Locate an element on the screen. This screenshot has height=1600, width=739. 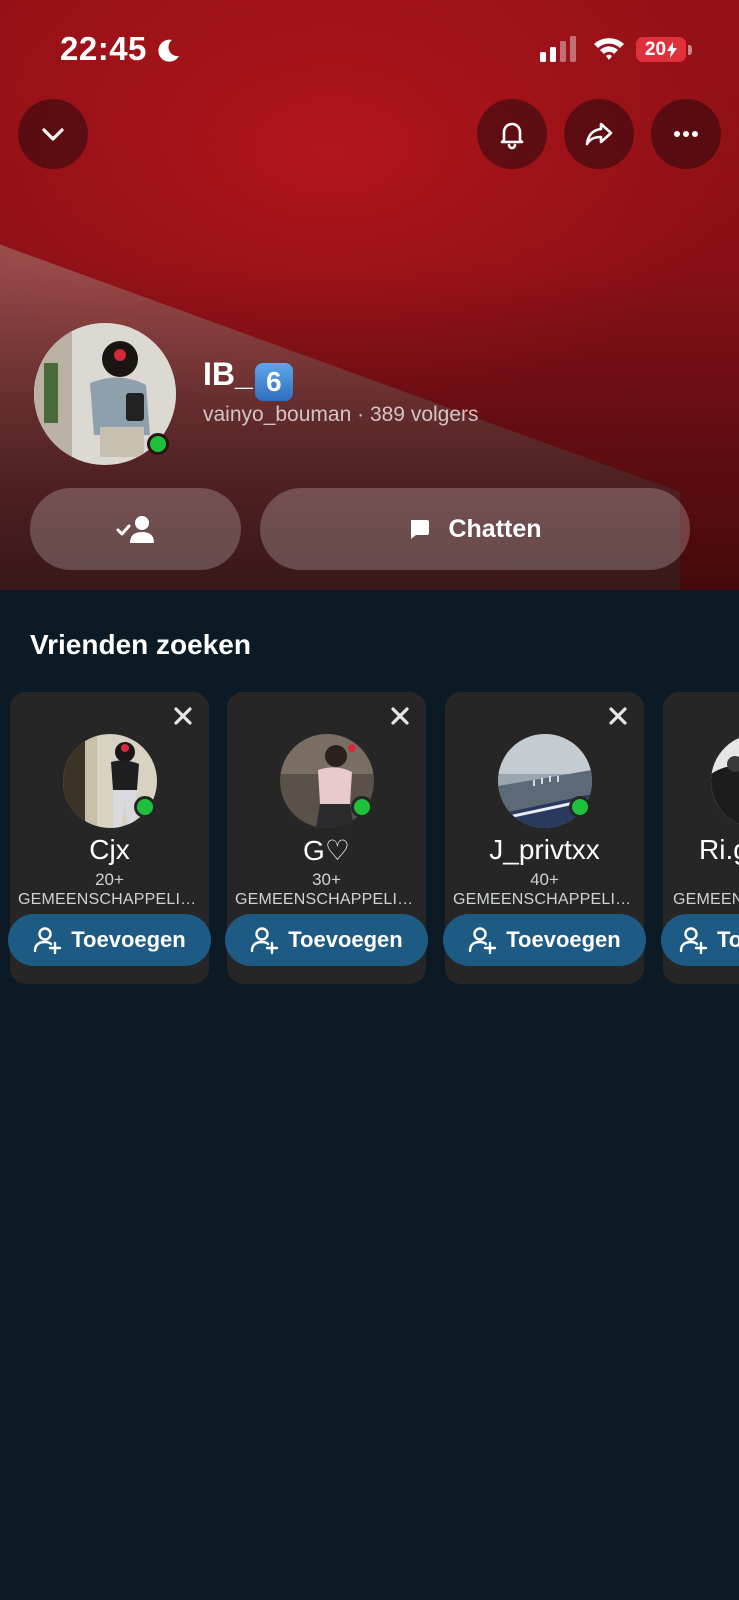
ellipsis-icon is located at coordinates (686, 134).